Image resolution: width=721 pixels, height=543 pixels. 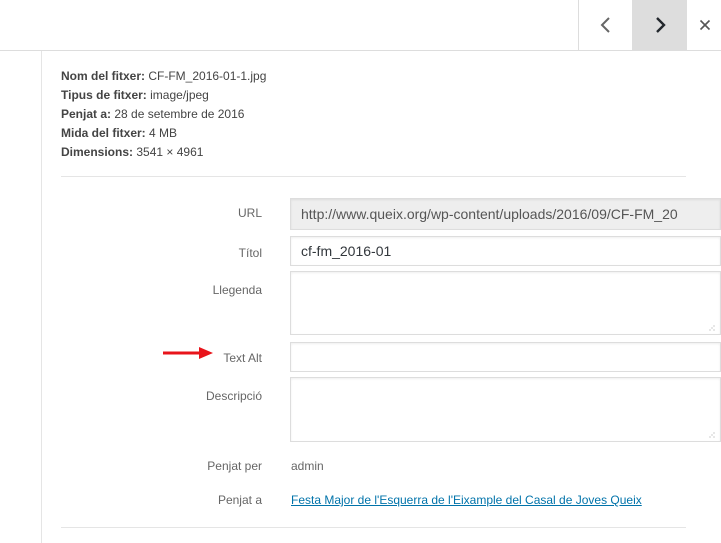 What do you see at coordinates (86, 114) in the screenshot?
I see `uploaded-date-label: Penjat a:` at bounding box center [86, 114].